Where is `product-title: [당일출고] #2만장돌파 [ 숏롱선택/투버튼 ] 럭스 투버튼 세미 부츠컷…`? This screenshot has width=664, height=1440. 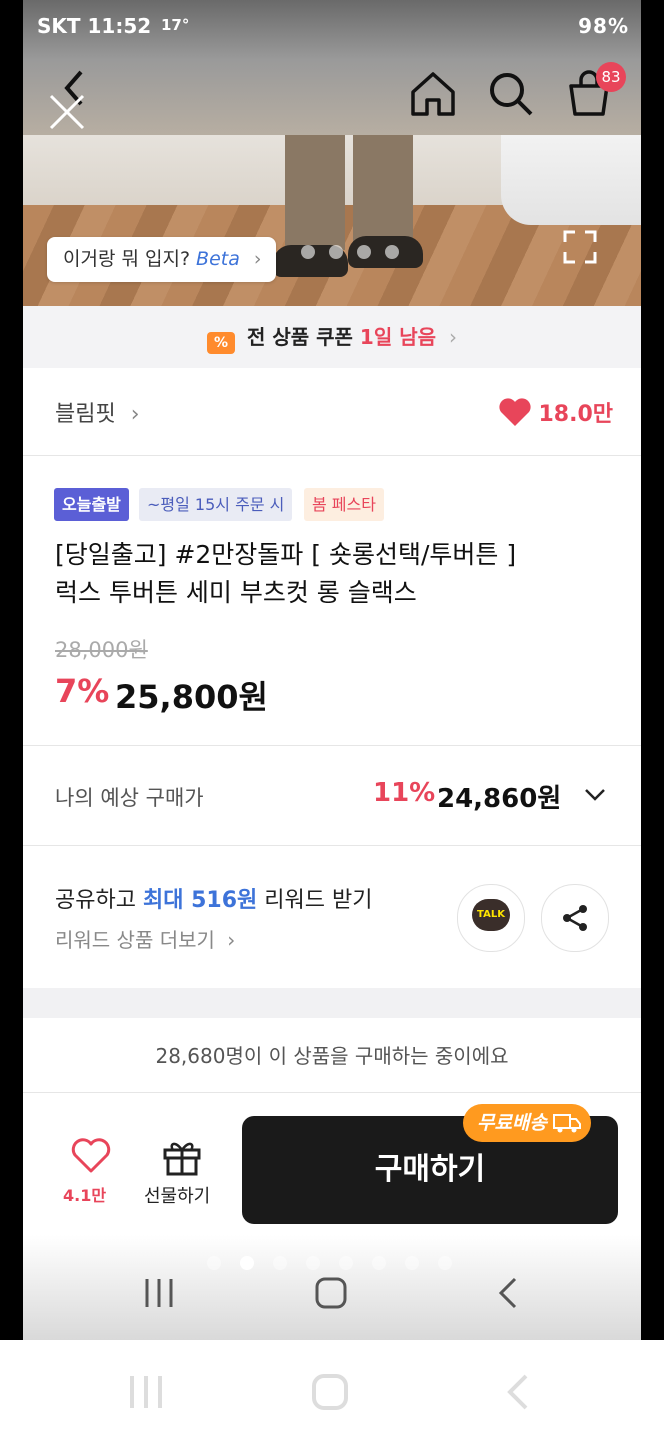
product-title: [당일출고] #2만장돌파 [ 숏롱선택/투버튼 ] 럭스 투버튼 세미 부츠컷… is located at coordinates (335, 574).